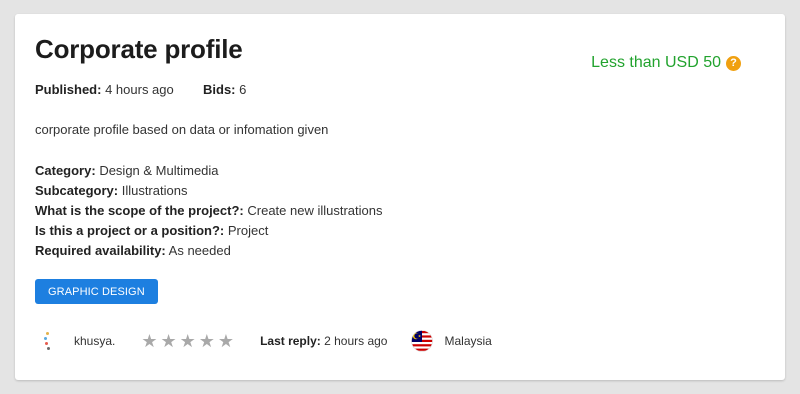 The height and width of the screenshot is (394, 800). I want to click on detail-label: Category:, so click(65, 170).